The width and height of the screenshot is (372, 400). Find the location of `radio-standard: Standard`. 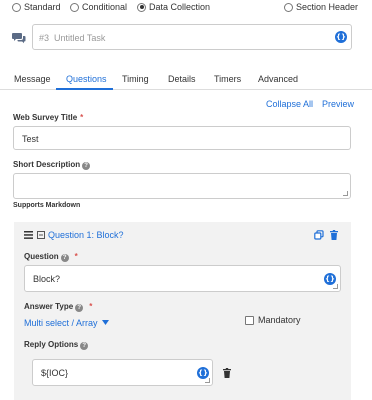

radio-standard: Standard is located at coordinates (36, 7).